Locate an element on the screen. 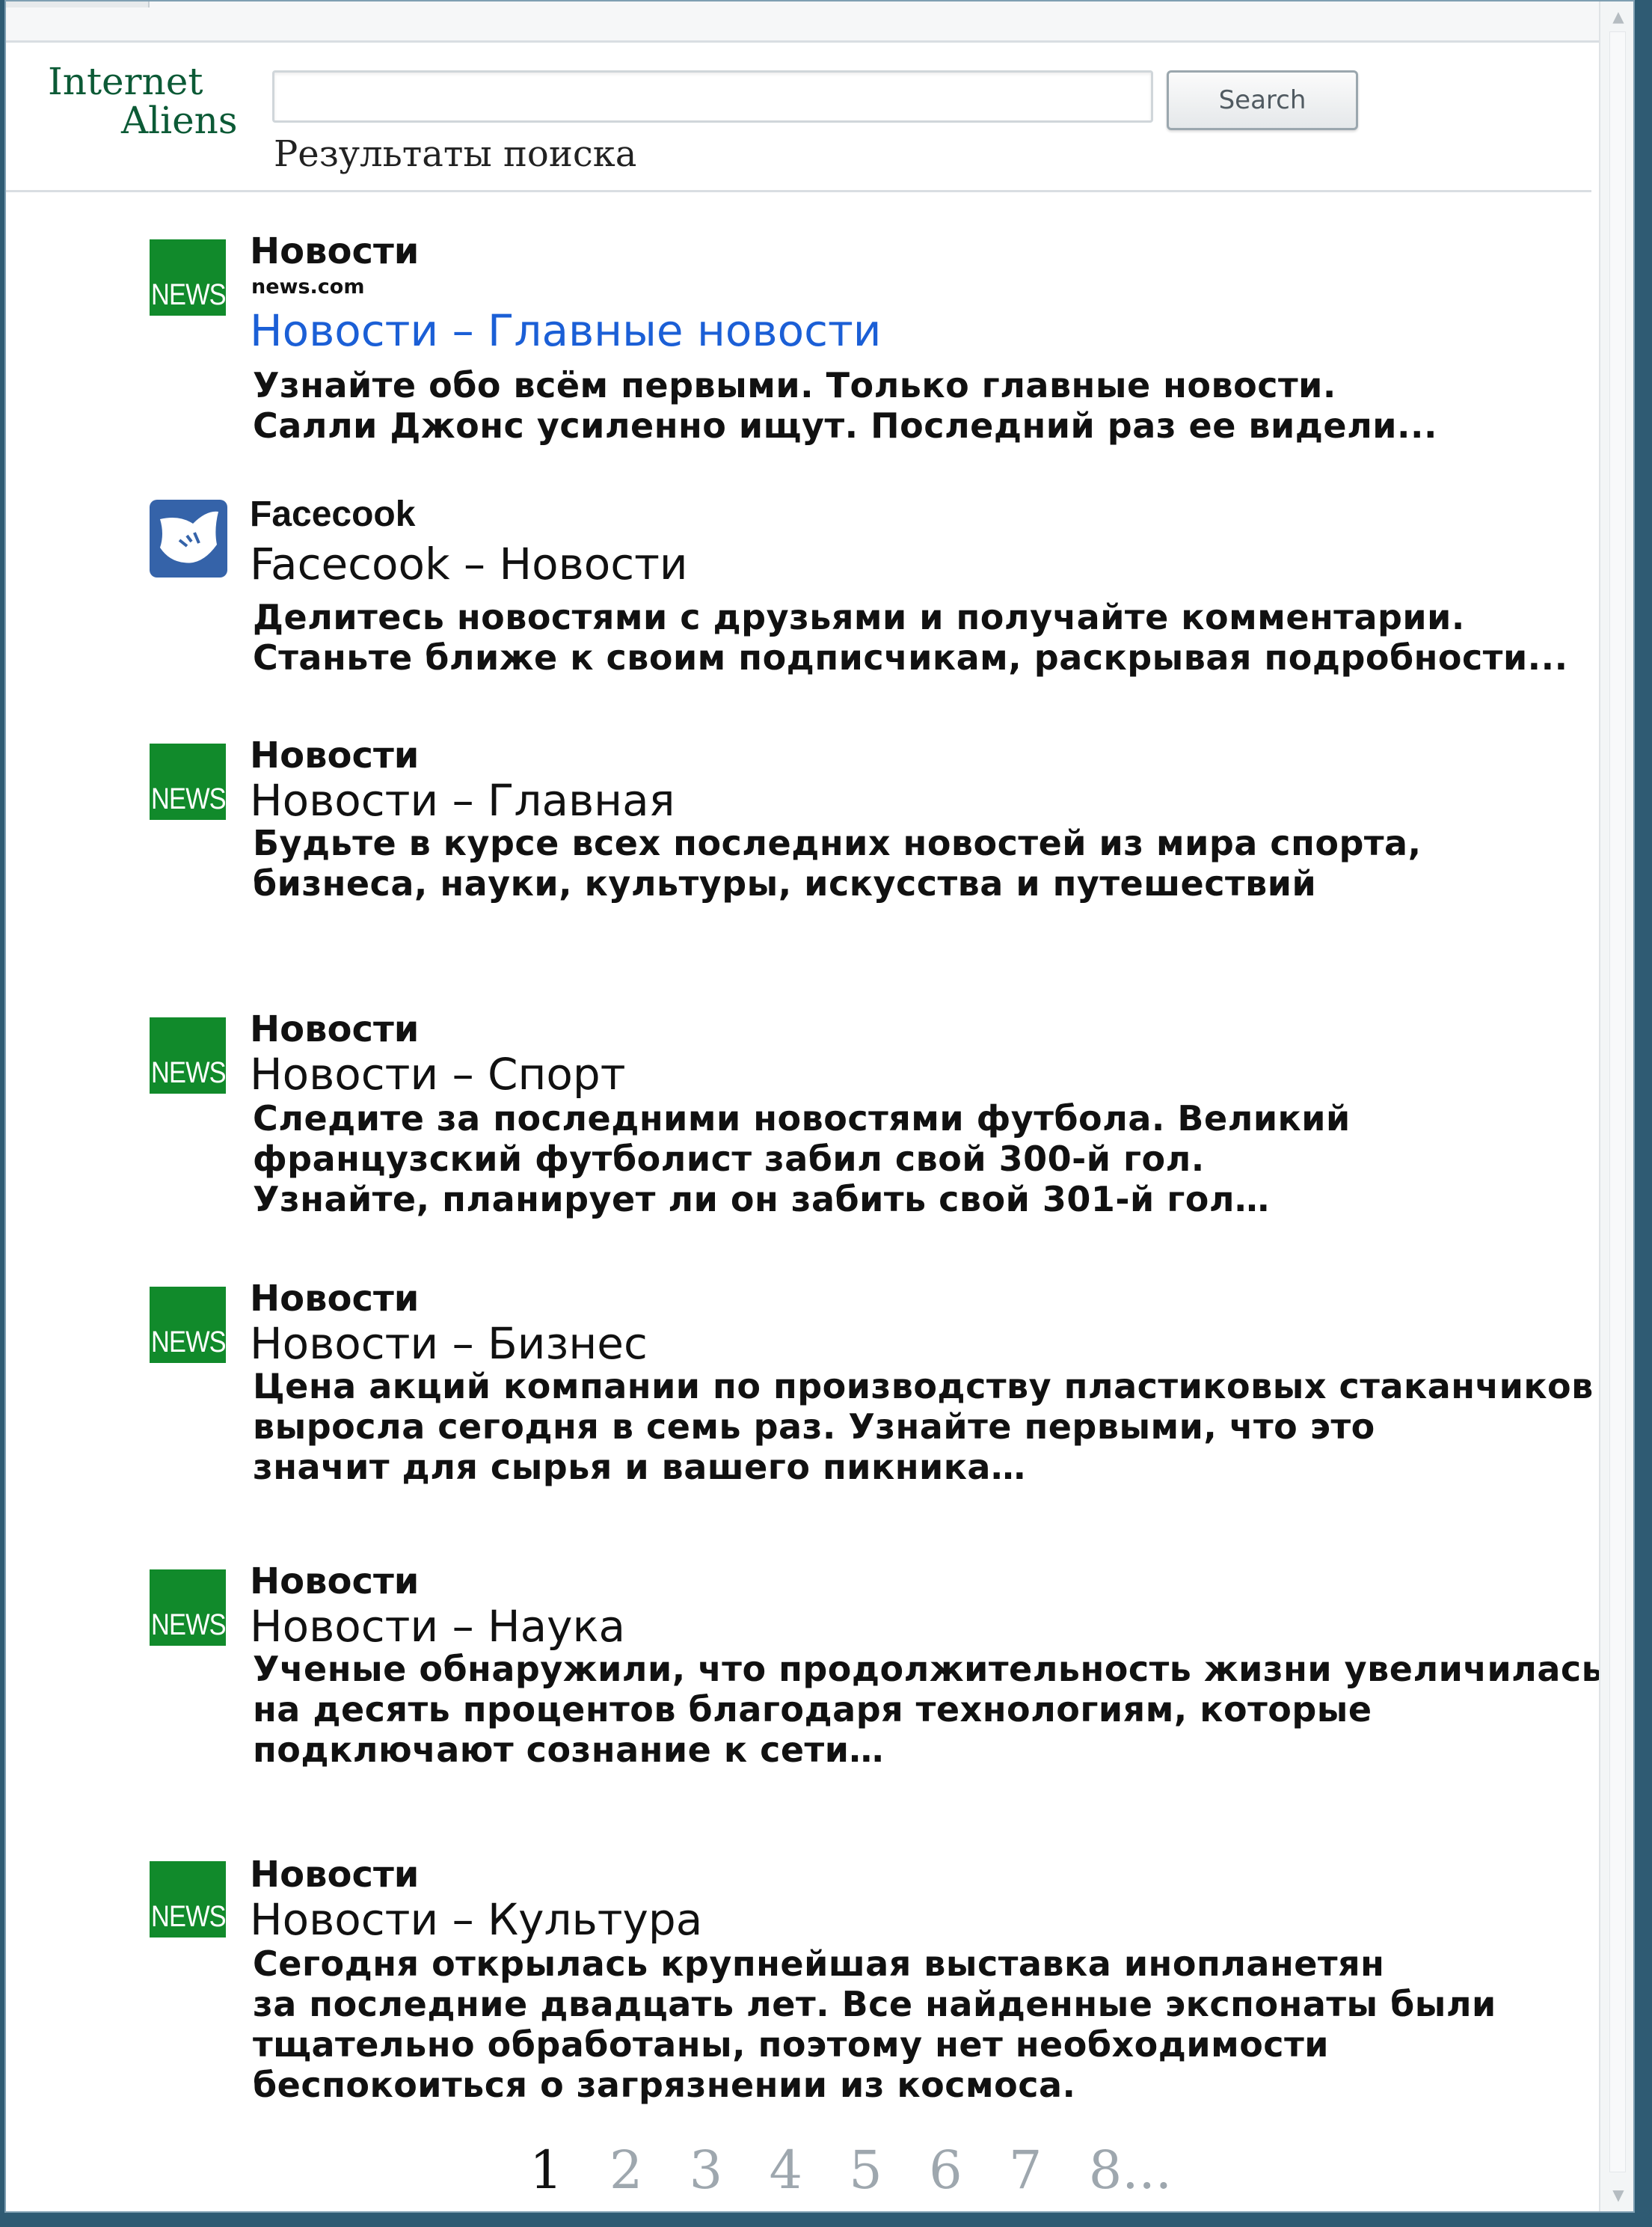 The height and width of the screenshot is (2227, 1652). logo-line-2: Aliens is located at coordinates (180, 120).